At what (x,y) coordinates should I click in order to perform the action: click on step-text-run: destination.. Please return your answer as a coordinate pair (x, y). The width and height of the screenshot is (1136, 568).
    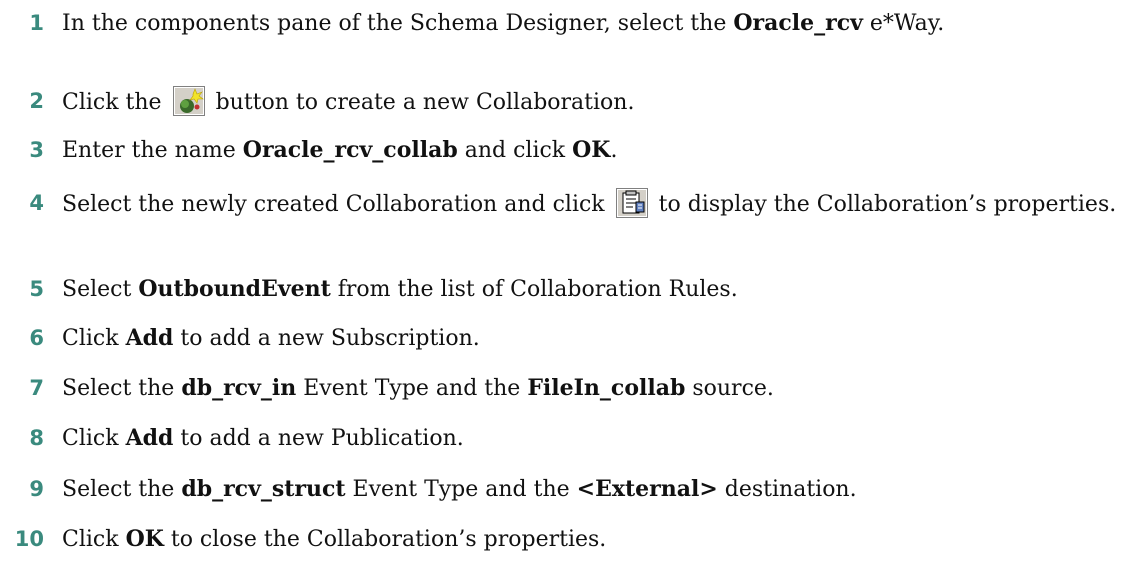
    Looking at the image, I should click on (787, 489).